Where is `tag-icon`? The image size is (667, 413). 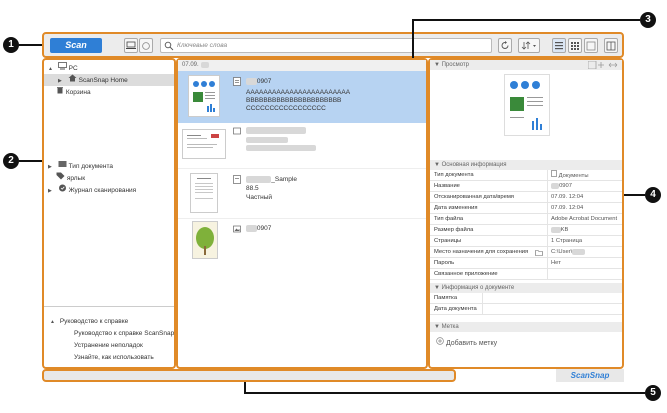
tag-icon is located at coordinates (60, 176).